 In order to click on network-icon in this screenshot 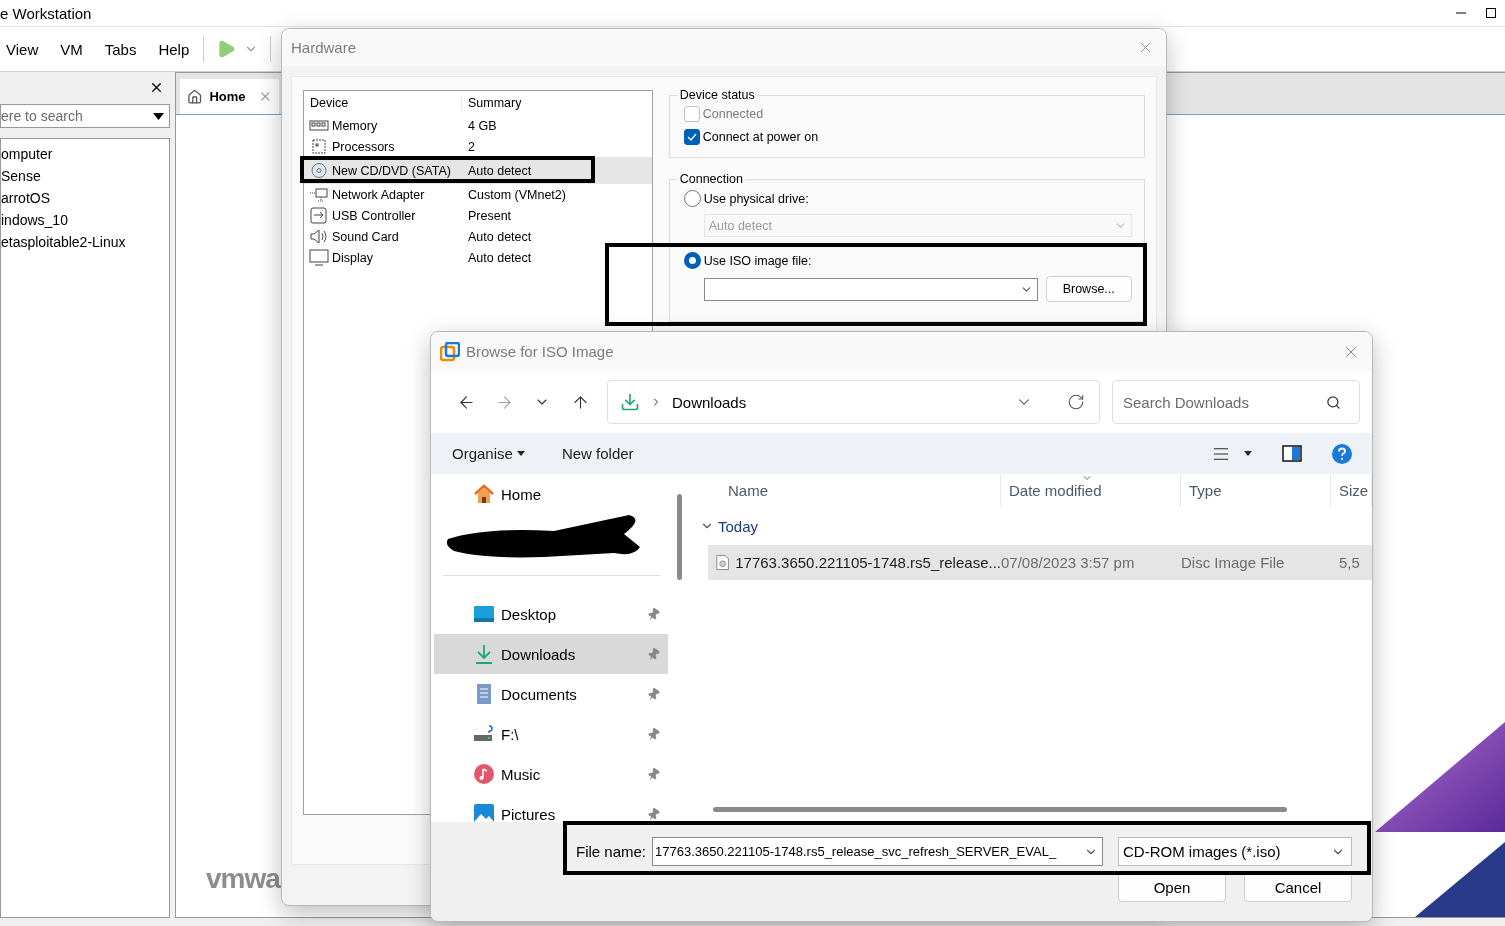, I will do `click(319, 194)`.